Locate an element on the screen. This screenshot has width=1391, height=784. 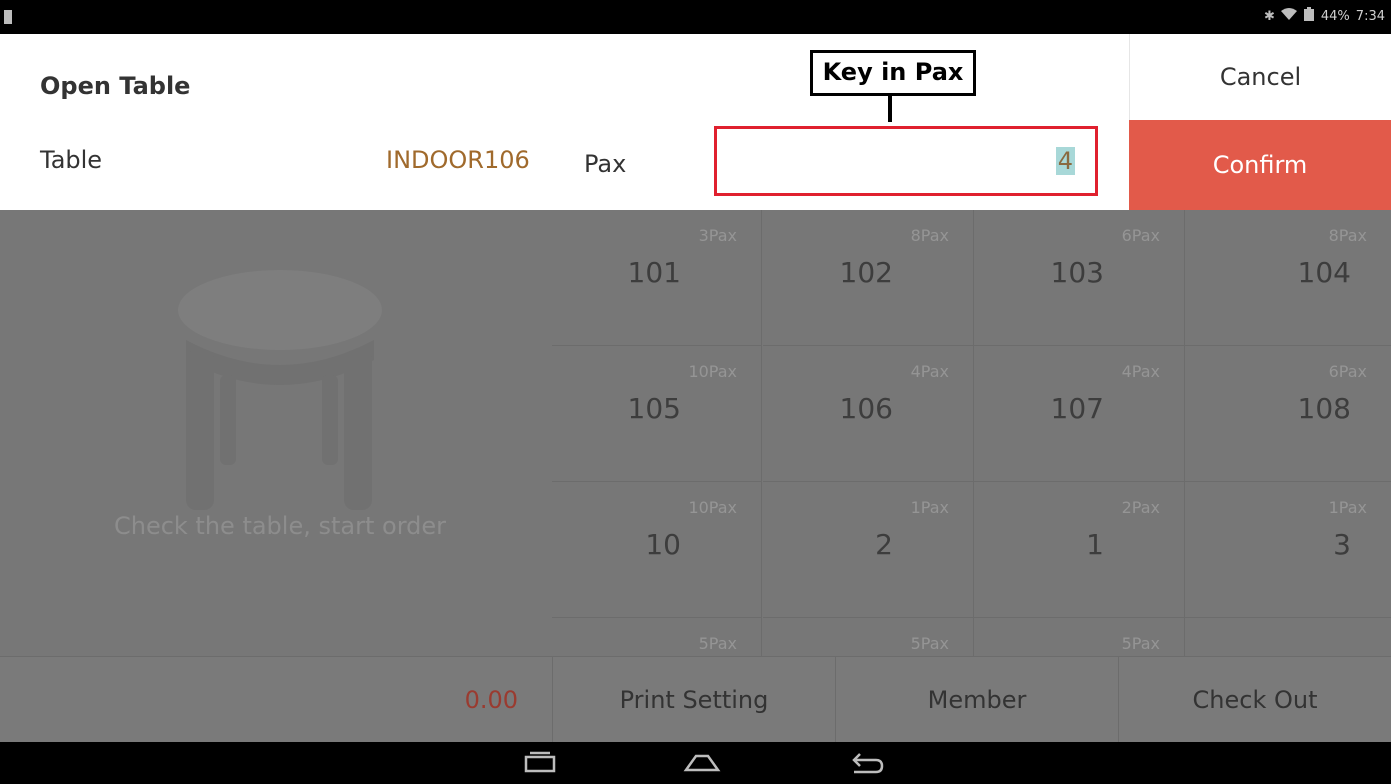
pax-input-value: 4 is located at coordinates (1065, 161).